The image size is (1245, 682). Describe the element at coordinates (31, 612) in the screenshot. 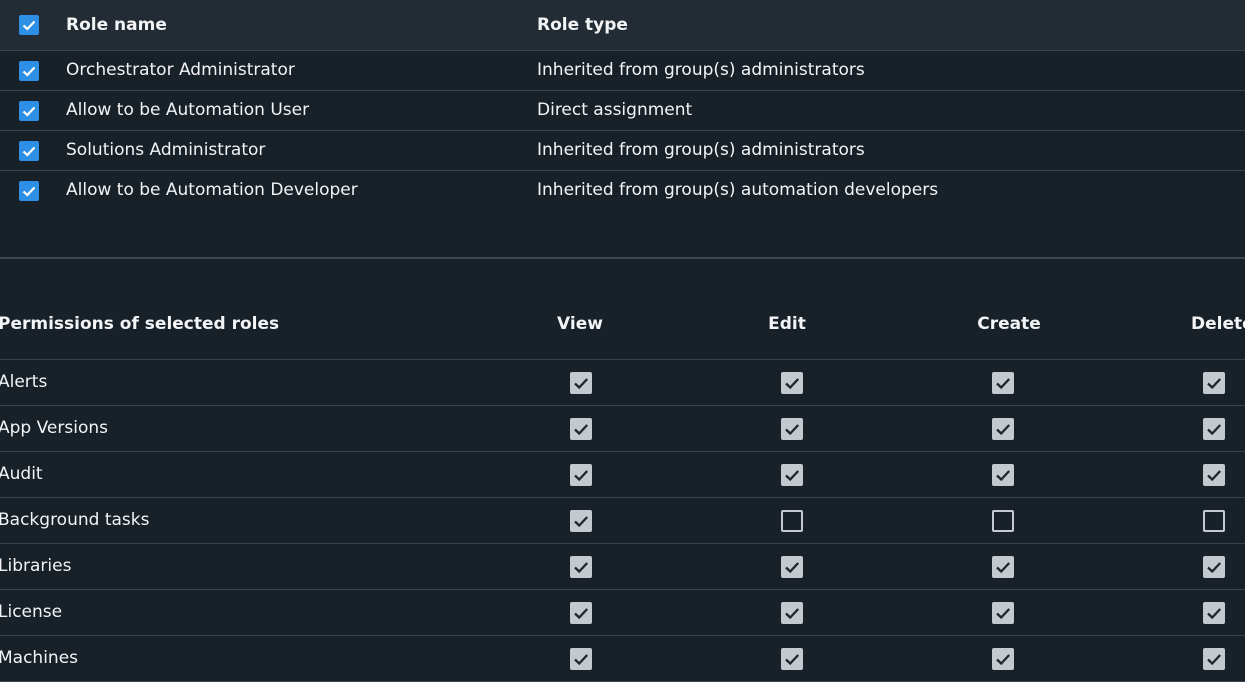

I see `permission-resource-name: License` at that location.